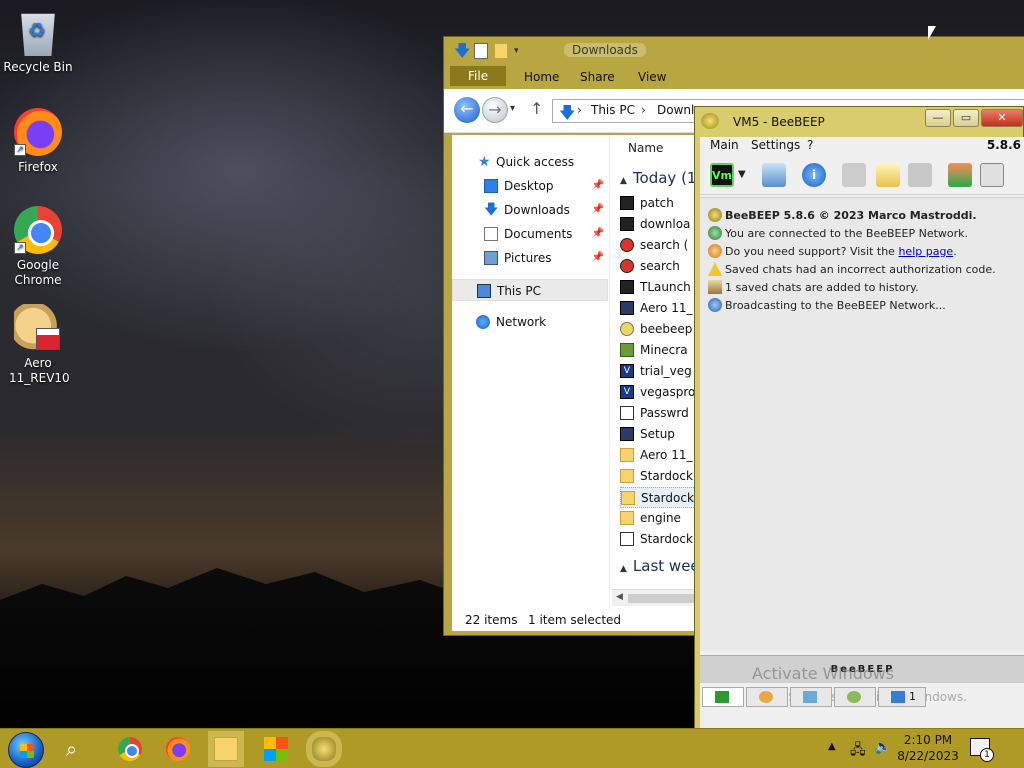  Describe the element at coordinates (71, 749) in the screenshot. I see `search-icon: ⌕` at that location.